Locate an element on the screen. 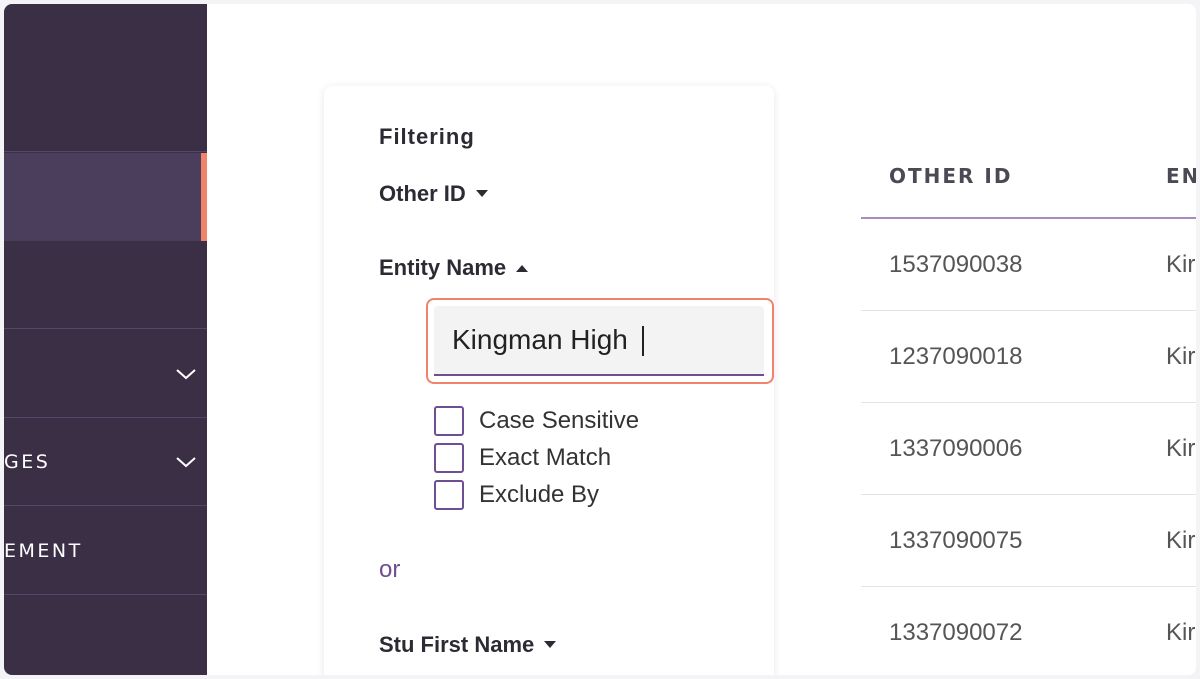 This screenshot has height=679, width=1200. case-sensitive-checkbox is located at coordinates (449, 420).